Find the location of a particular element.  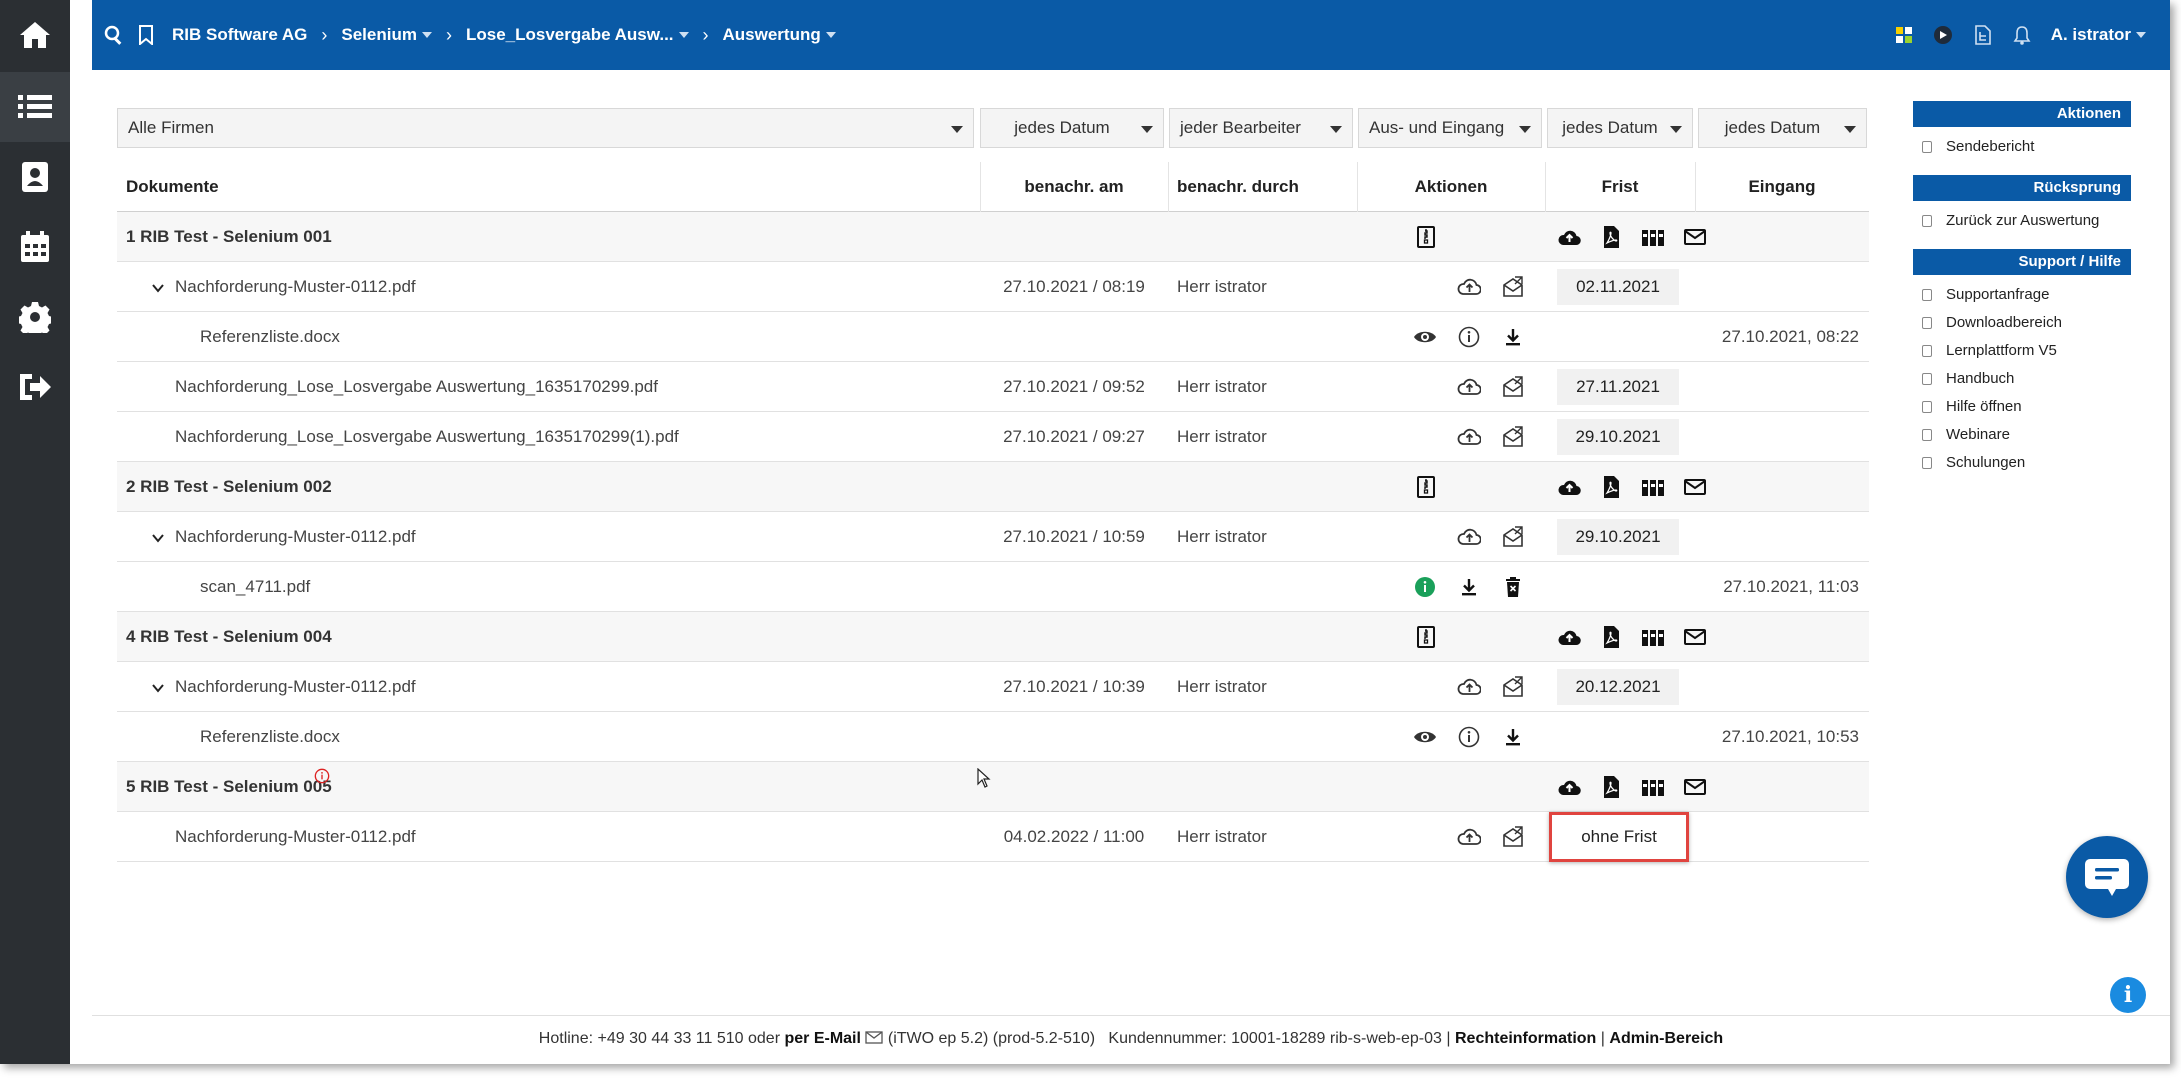

header-notified-by: benachr. durch is located at coordinates (1238, 187).